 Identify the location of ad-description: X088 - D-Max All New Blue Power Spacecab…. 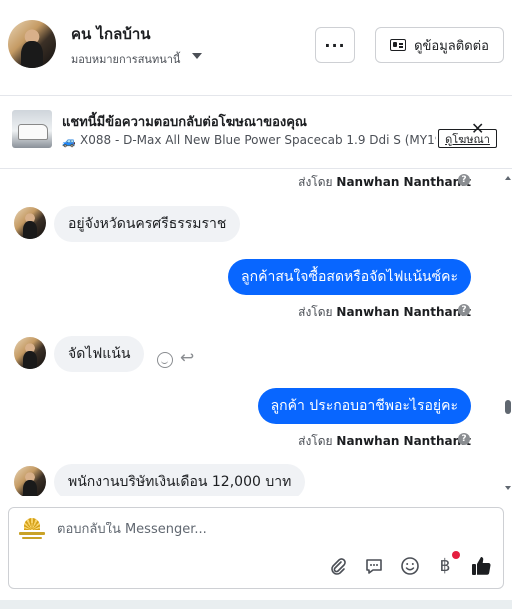
(258, 140).